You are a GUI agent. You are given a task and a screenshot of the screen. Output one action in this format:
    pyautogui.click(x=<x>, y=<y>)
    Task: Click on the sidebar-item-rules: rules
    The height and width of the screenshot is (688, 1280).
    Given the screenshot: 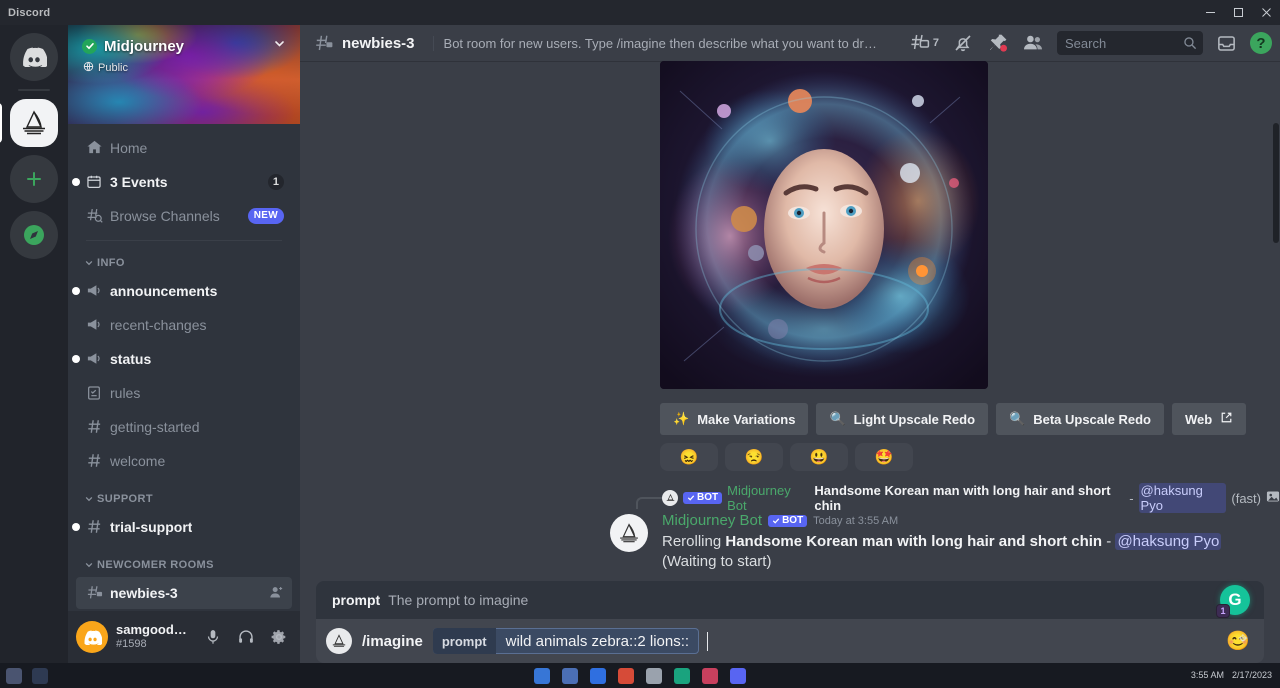 What is the action you would take?
    pyautogui.click(x=184, y=393)
    